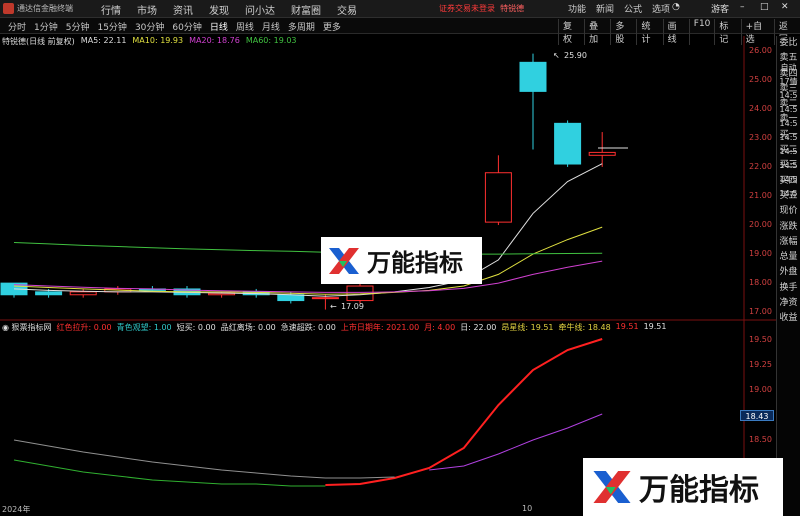 This screenshot has height=516, width=800. Describe the element at coordinates (760, 389) in the screenshot. I see `indicator-tick: 19.00` at that location.